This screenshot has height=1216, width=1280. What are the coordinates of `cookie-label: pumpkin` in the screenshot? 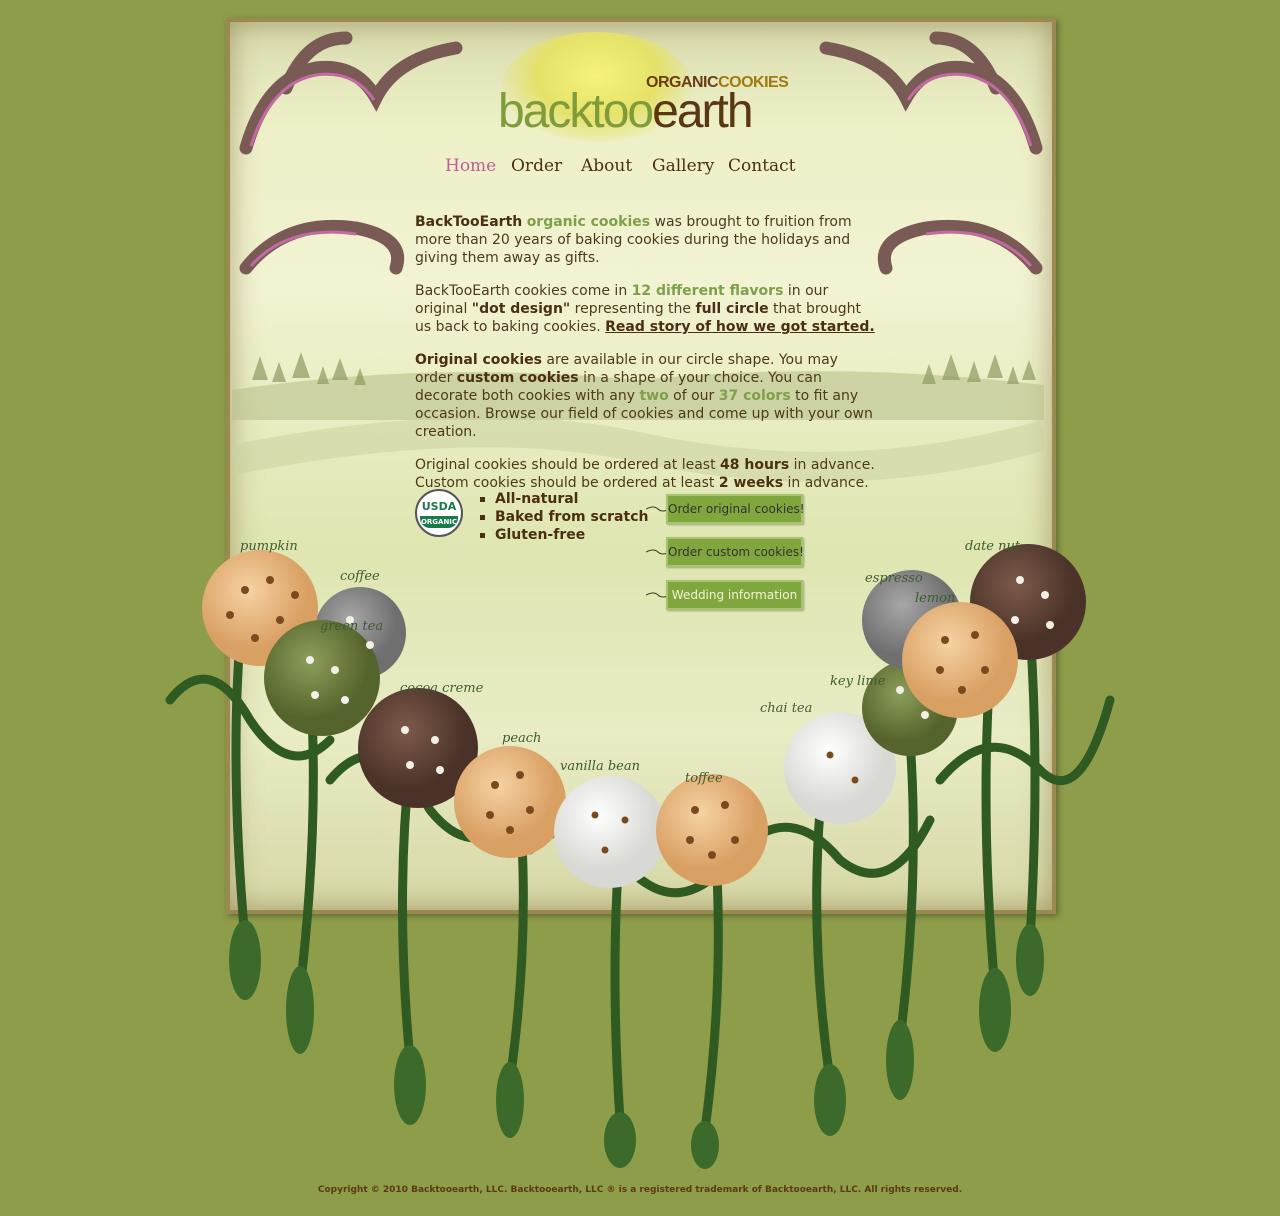 It's located at (269, 546).